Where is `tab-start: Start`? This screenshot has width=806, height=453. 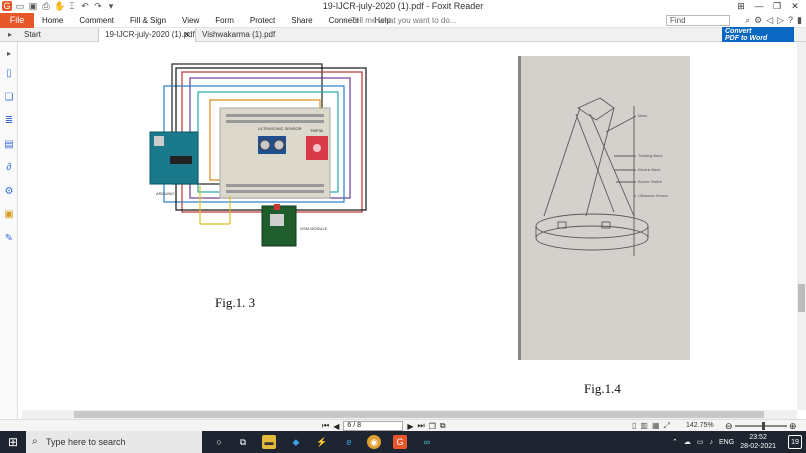
tab-start: Start is located at coordinates (58, 35).